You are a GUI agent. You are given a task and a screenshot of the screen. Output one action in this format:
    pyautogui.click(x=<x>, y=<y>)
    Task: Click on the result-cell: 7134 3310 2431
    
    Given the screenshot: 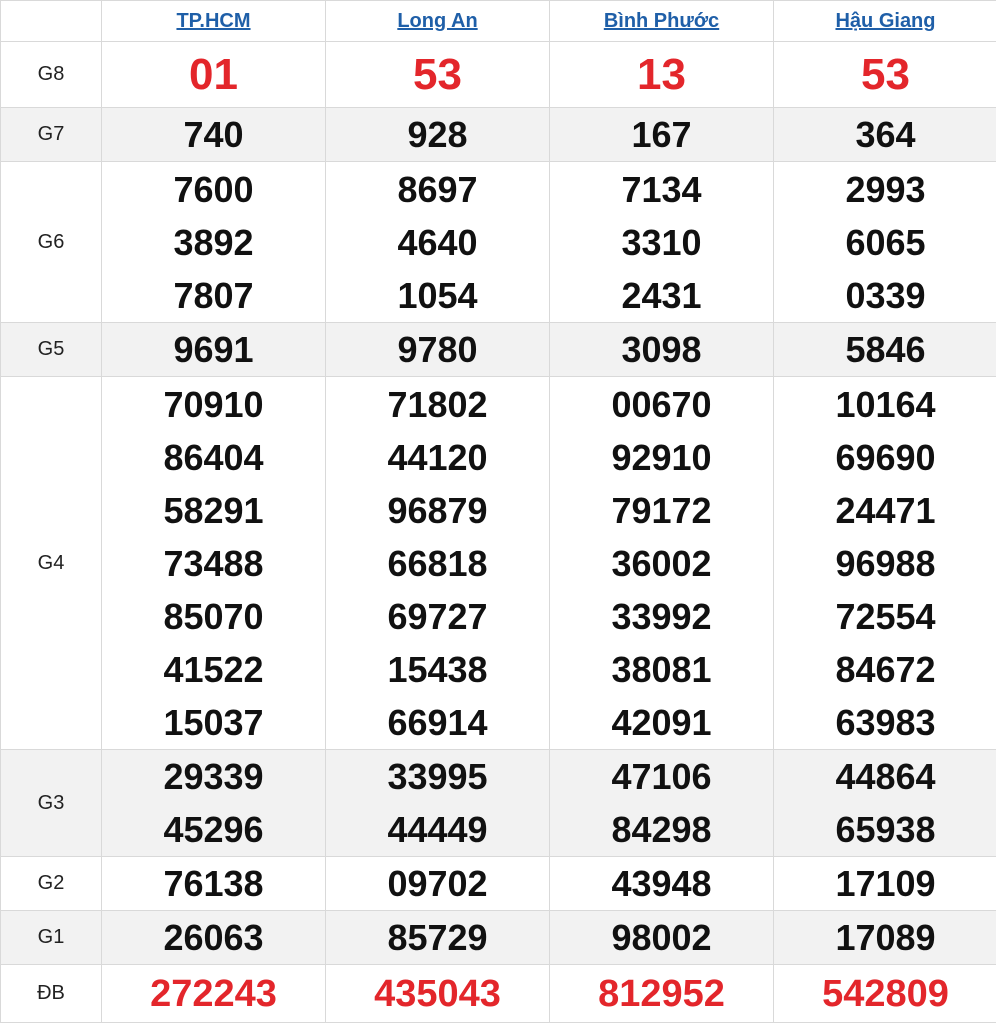 What is the action you would take?
    pyautogui.click(x=661, y=242)
    